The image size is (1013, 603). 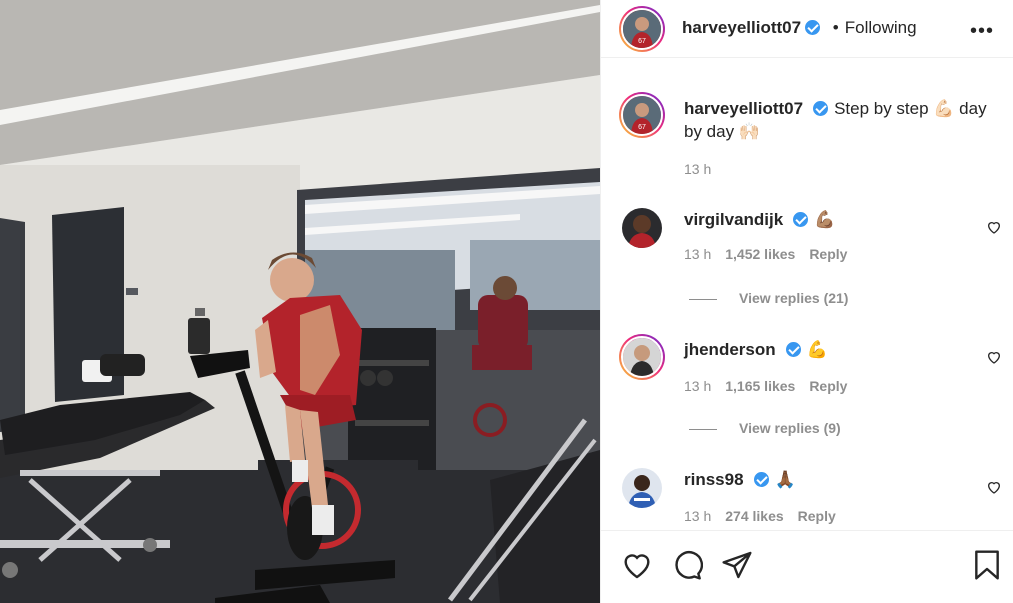 I want to click on following-button: Following, so click(x=881, y=27).